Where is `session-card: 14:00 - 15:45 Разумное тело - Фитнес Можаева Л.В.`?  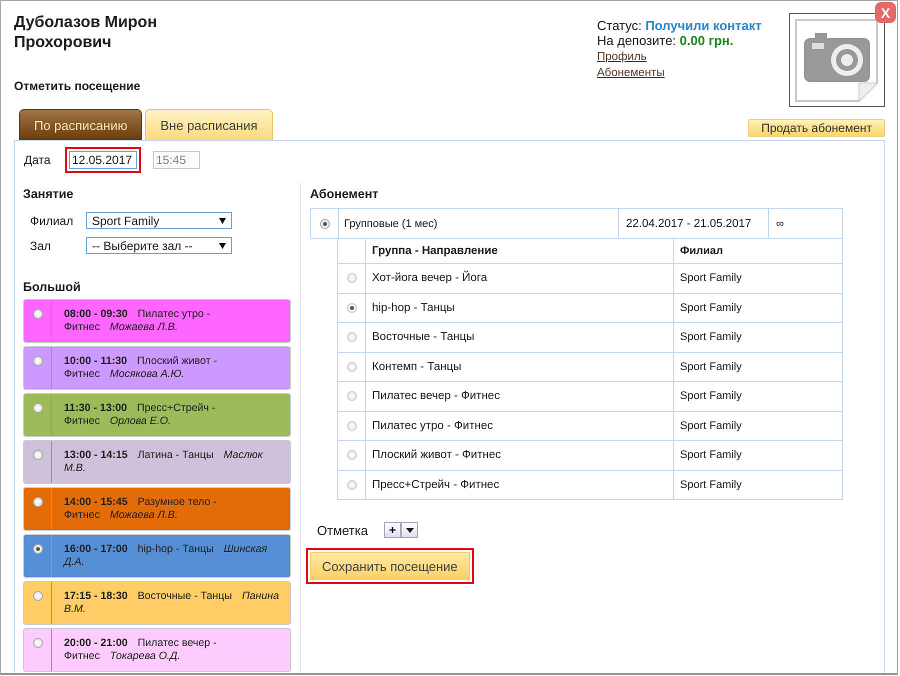
session-card: 14:00 - 15:45 Разумное тело - Фитнес Можаева Л.В. is located at coordinates (157, 509).